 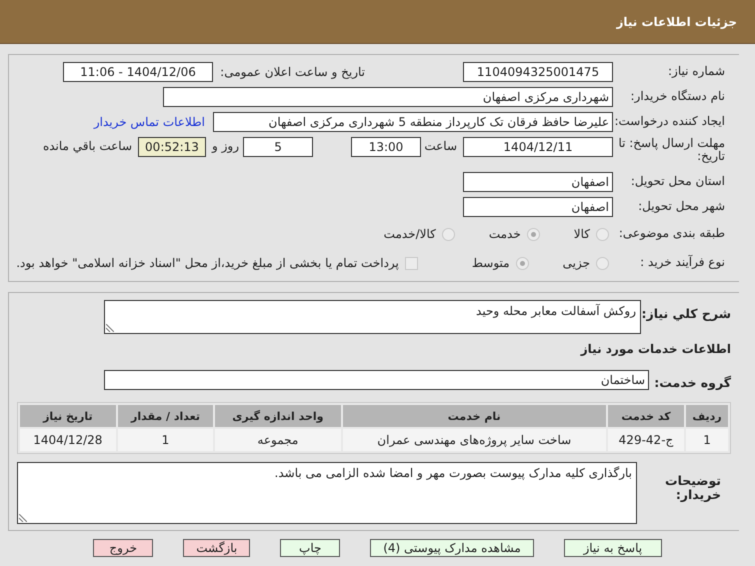 I want to click on action-button: پاسخ به نیاز, so click(x=613, y=548).